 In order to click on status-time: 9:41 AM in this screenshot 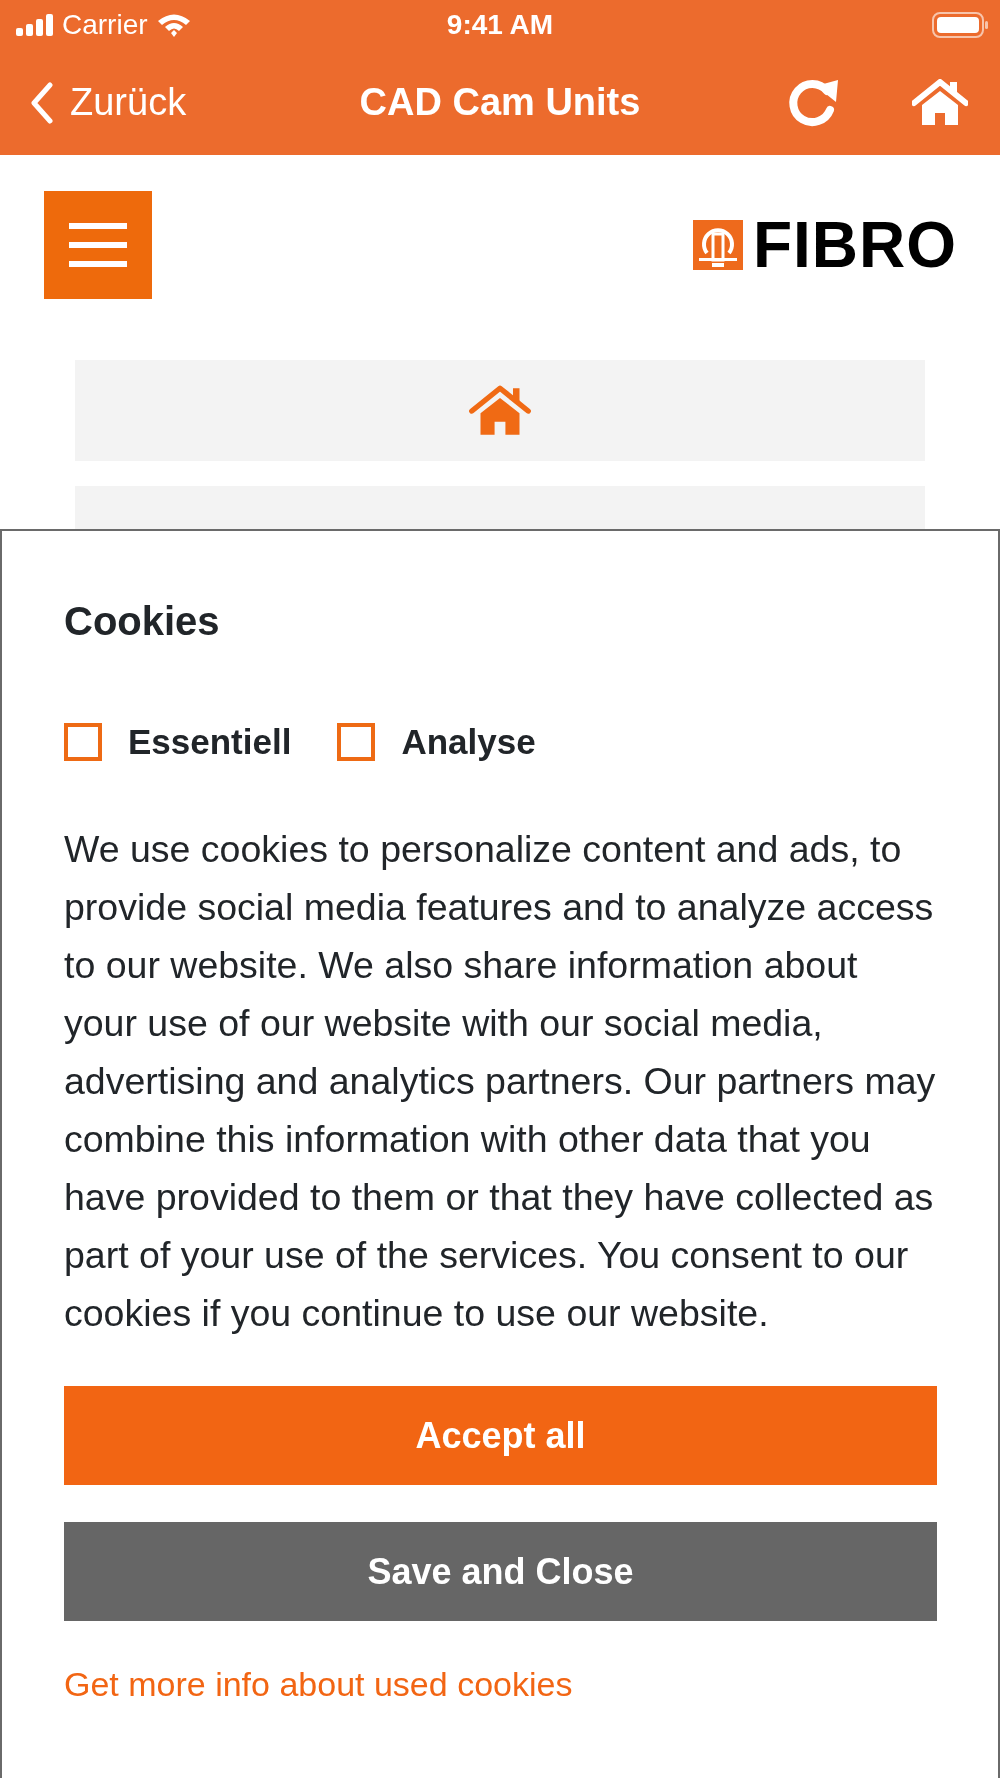, I will do `click(500, 25)`.